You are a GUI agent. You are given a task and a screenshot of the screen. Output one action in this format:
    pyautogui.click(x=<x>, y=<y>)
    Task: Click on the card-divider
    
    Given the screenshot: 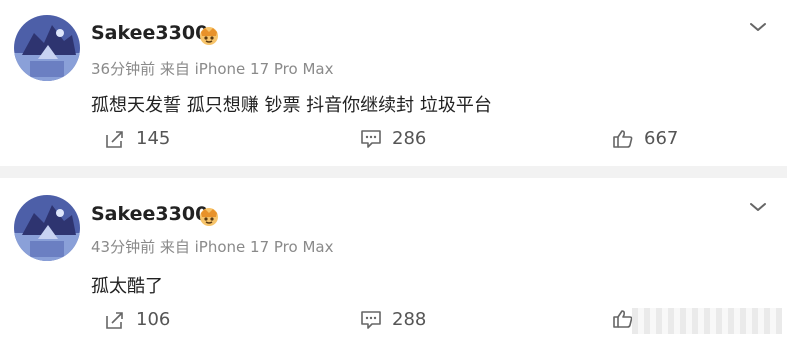 What is the action you would take?
    pyautogui.click(x=393, y=172)
    